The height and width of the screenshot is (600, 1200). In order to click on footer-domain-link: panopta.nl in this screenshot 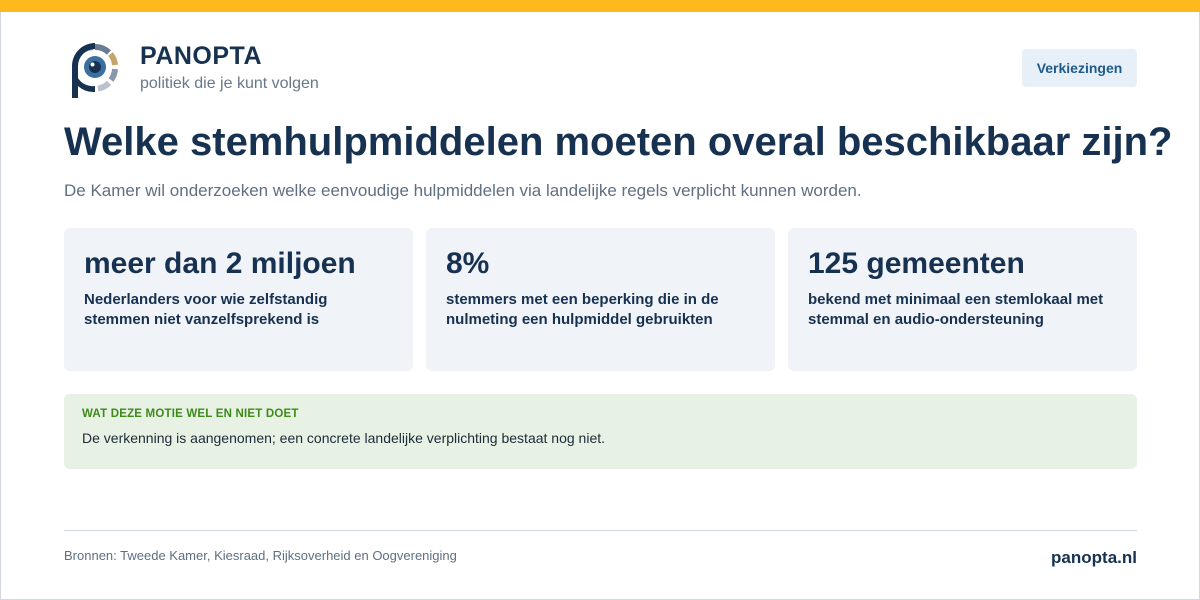, I will do `click(1094, 558)`.